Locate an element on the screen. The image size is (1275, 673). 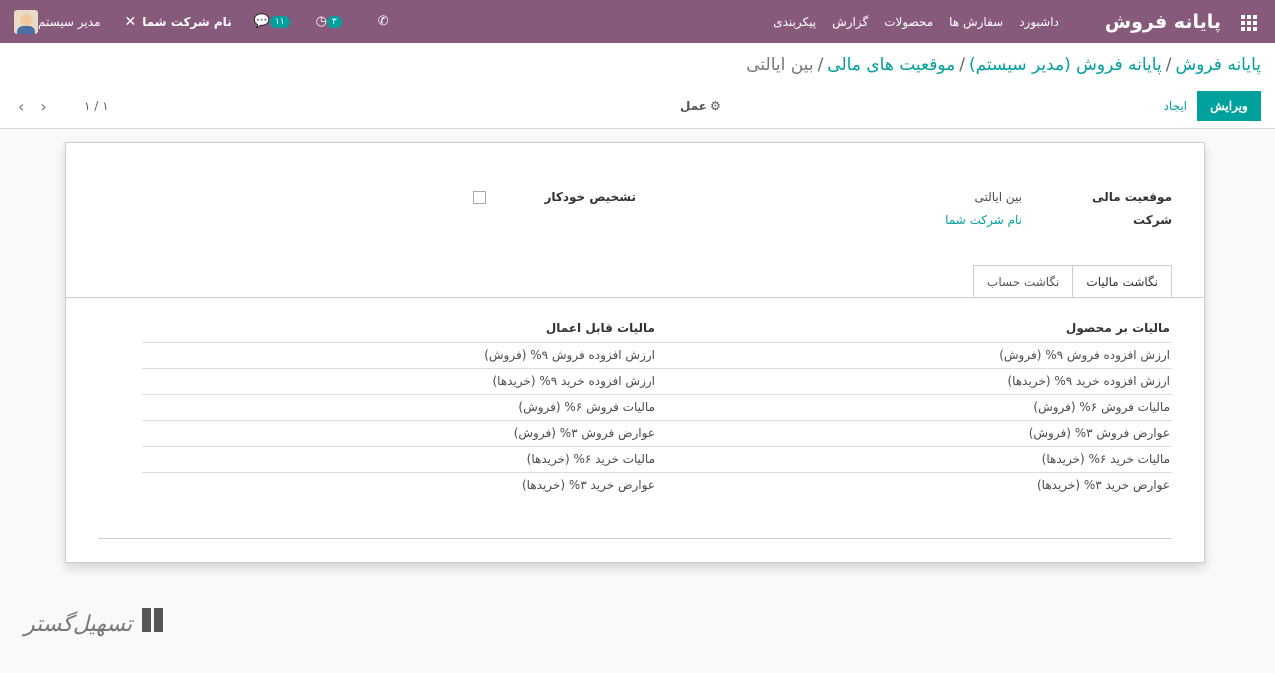
phone-icon: ✆ is located at coordinates (383, 21).